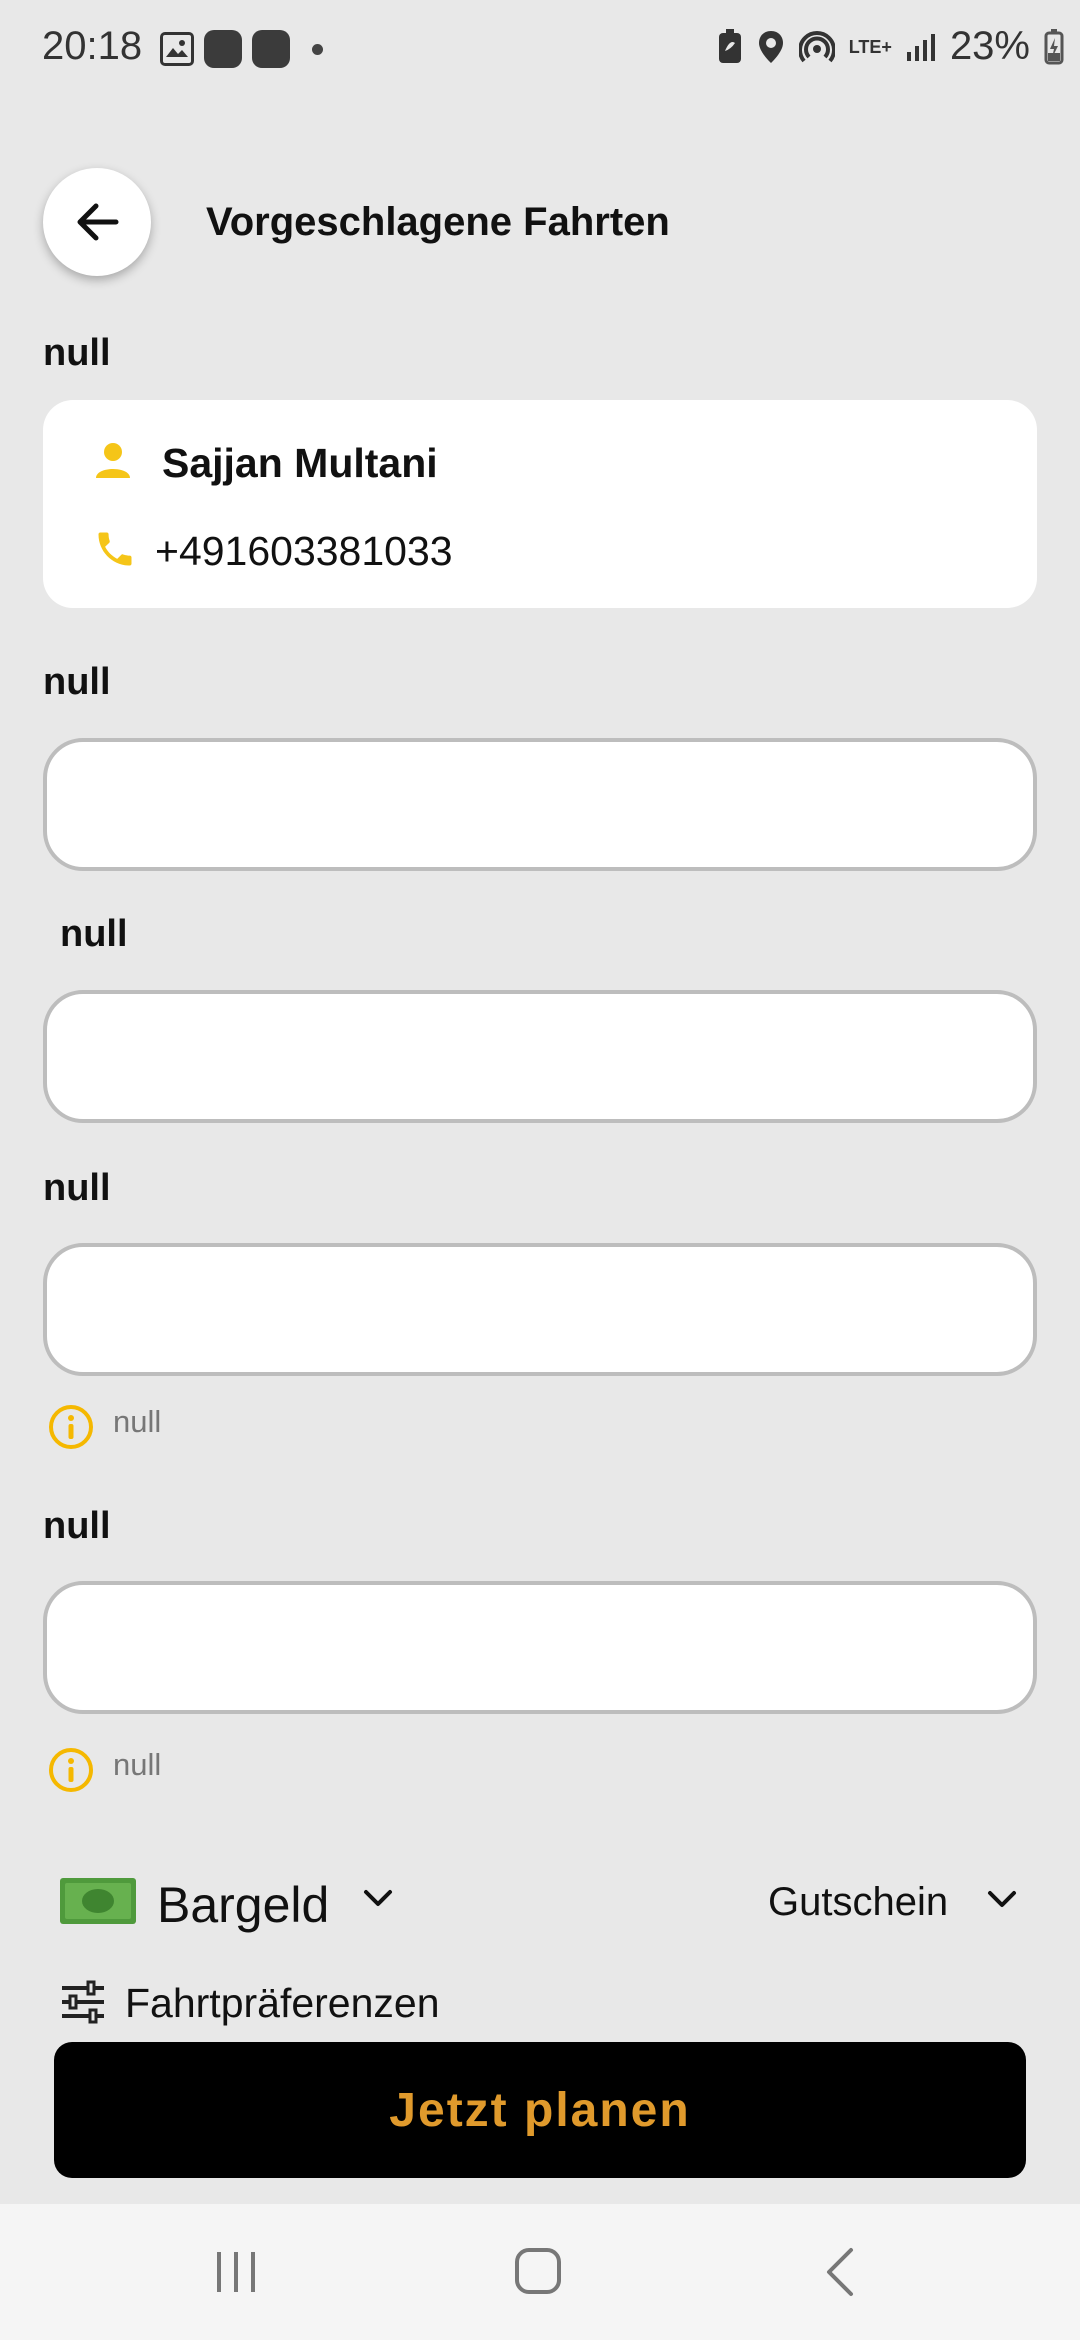 This screenshot has width=1080, height=2340. Describe the element at coordinates (538, 2271) in the screenshot. I see `home-icon` at that location.